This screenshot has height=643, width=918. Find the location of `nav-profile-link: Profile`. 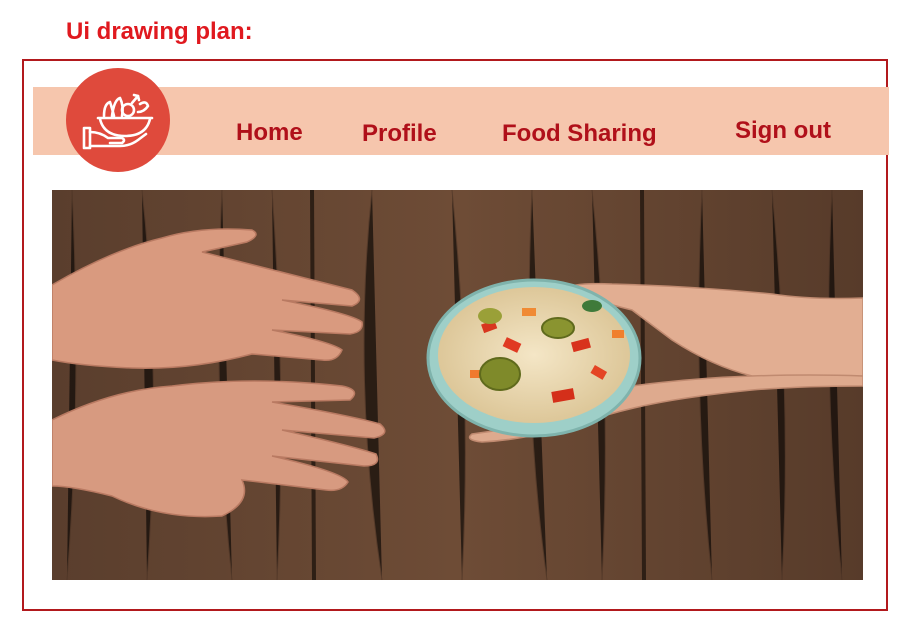

nav-profile-link: Profile is located at coordinates (399, 134).